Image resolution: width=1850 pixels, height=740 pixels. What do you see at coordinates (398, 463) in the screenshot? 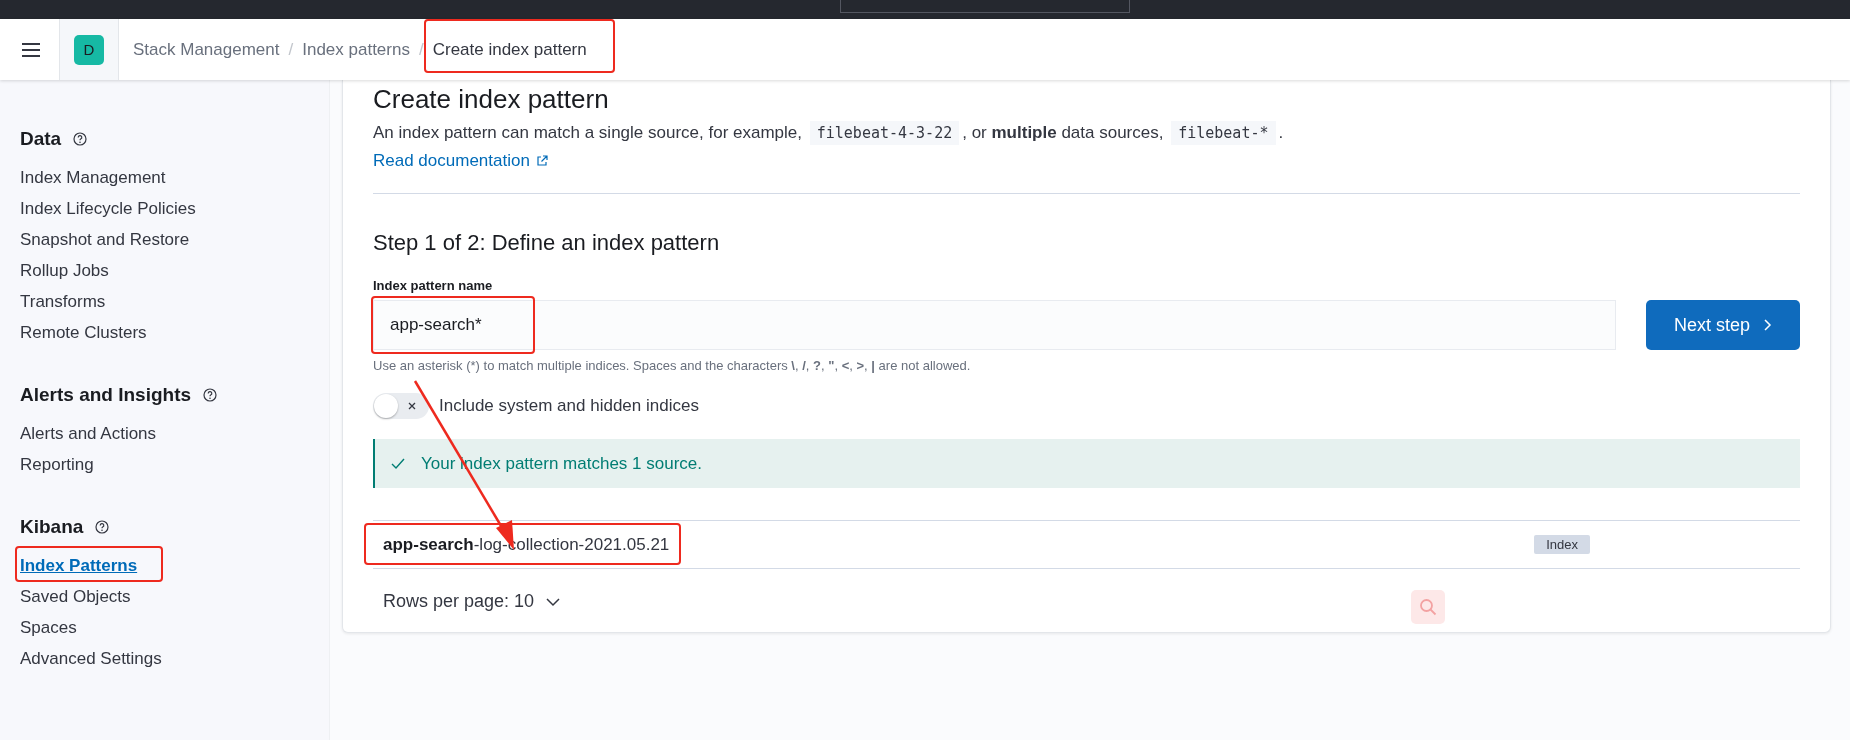
I see `check-icon` at bounding box center [398, 463].